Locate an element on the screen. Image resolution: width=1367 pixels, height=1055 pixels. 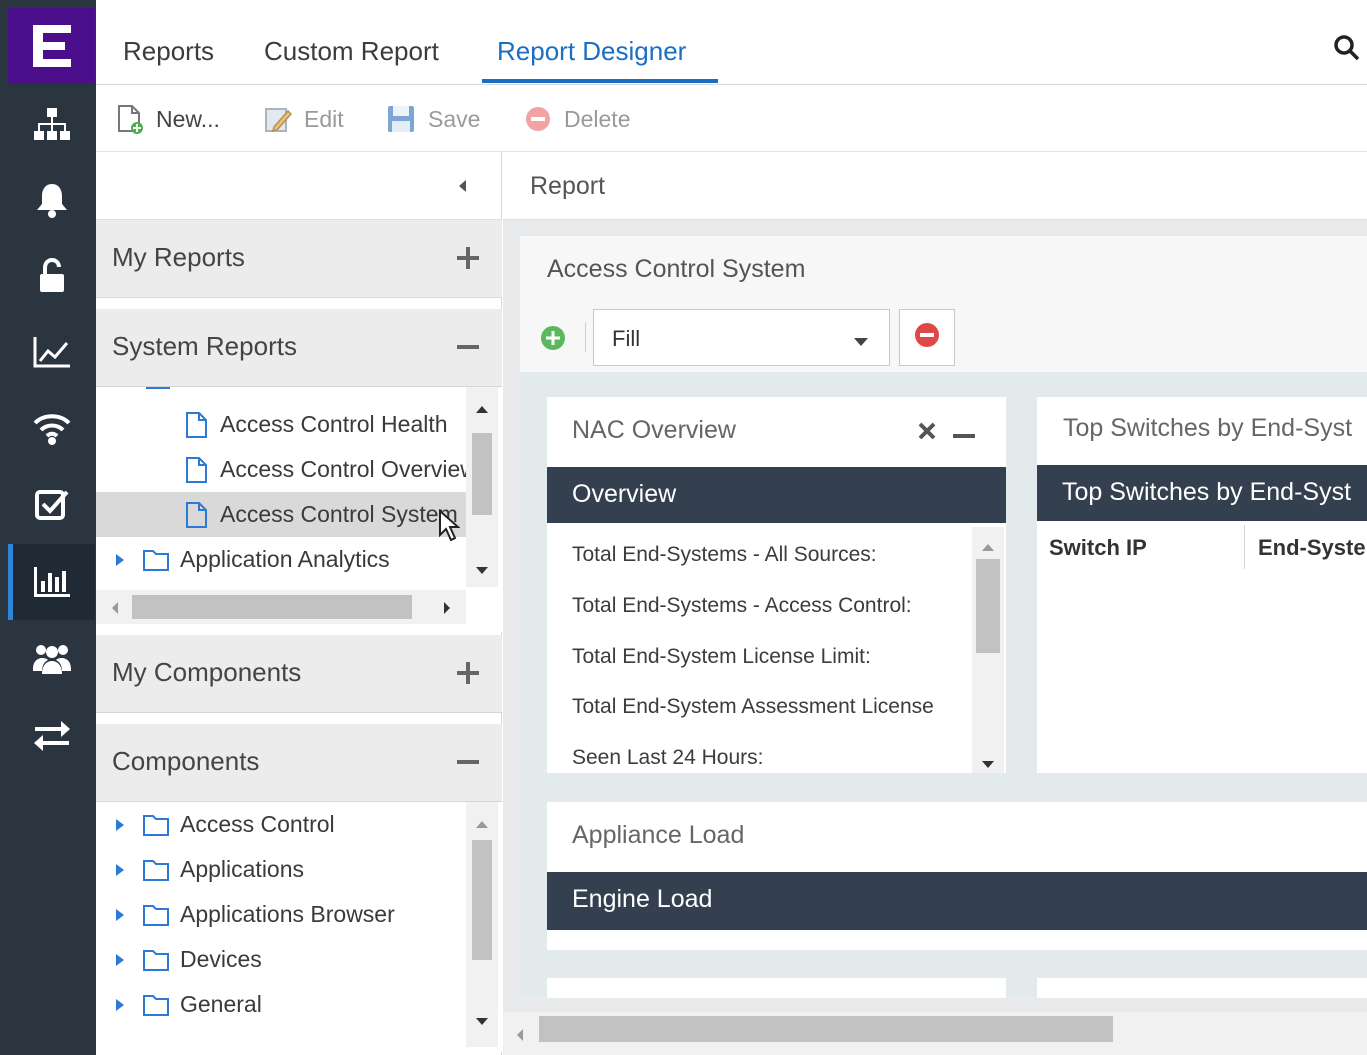
column-divider is located at coordinates (1244, 547).